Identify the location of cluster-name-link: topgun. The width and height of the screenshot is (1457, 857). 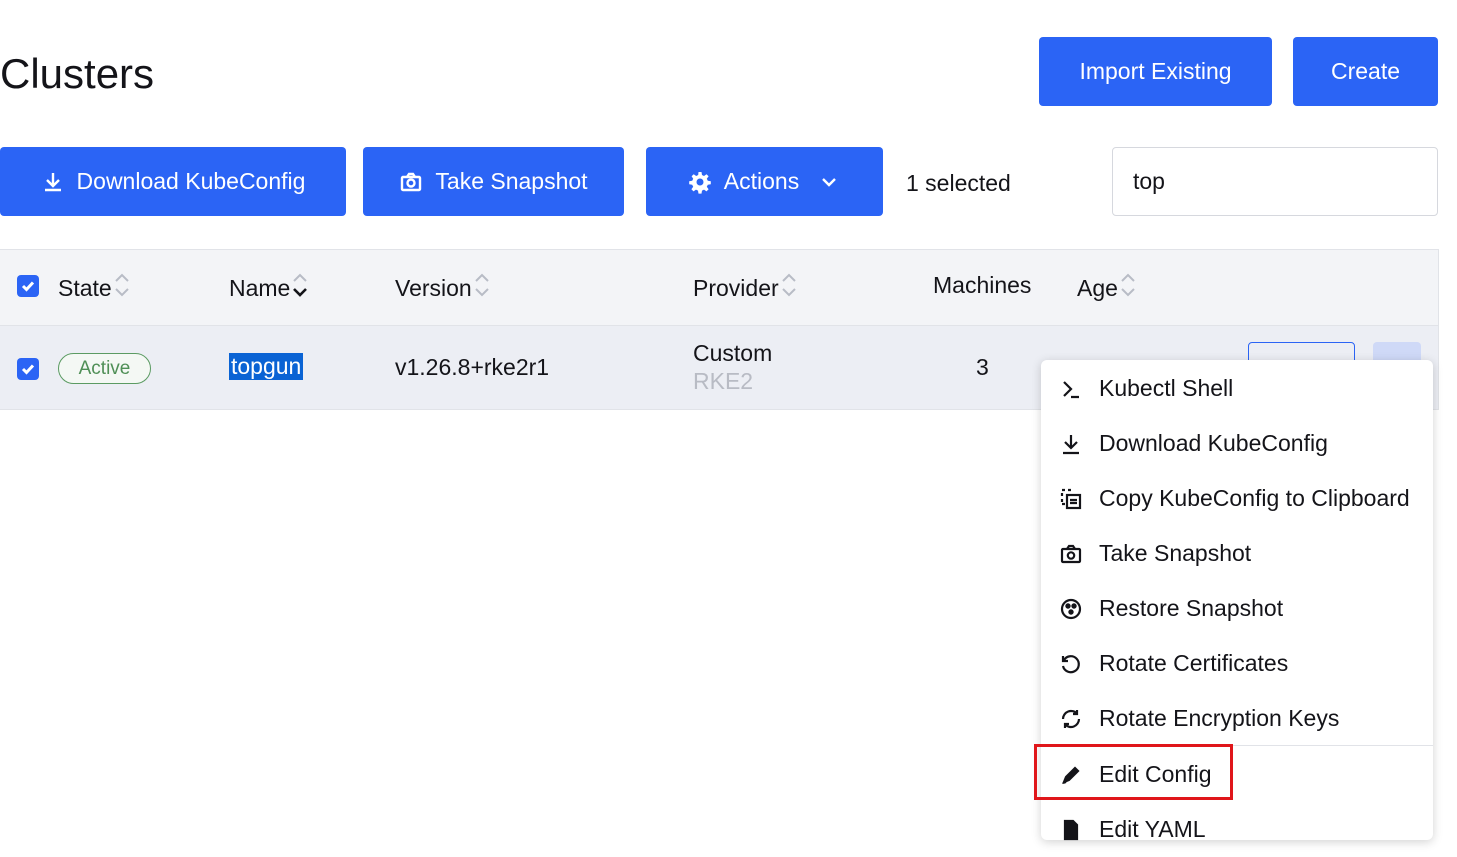
(266, 366).